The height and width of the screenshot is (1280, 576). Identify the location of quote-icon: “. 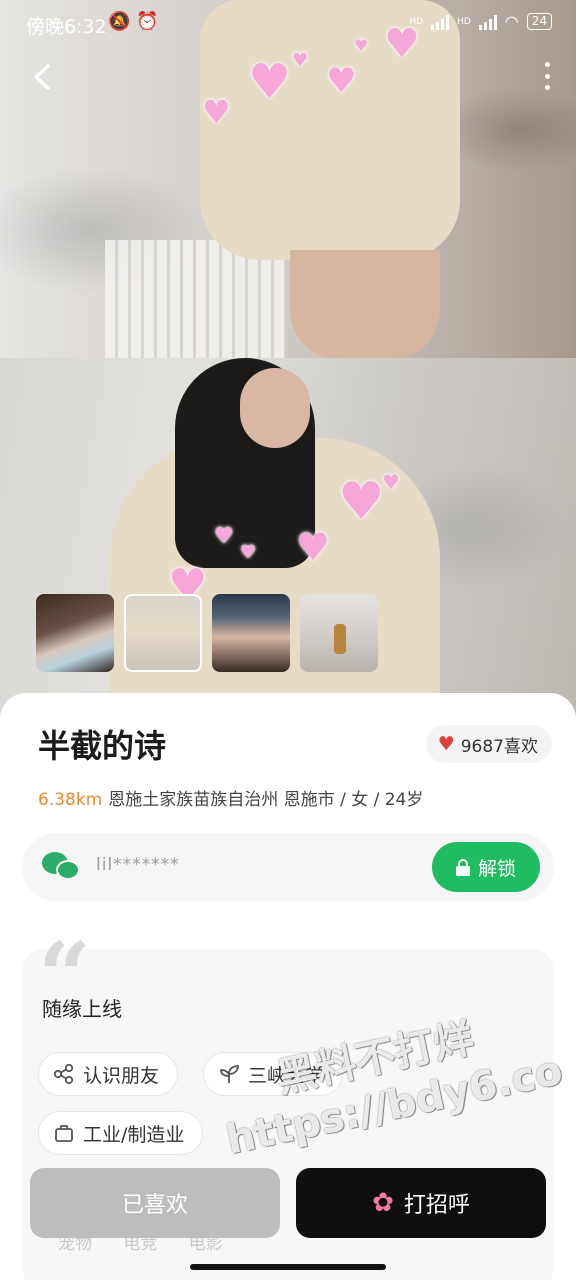
(64, 976).